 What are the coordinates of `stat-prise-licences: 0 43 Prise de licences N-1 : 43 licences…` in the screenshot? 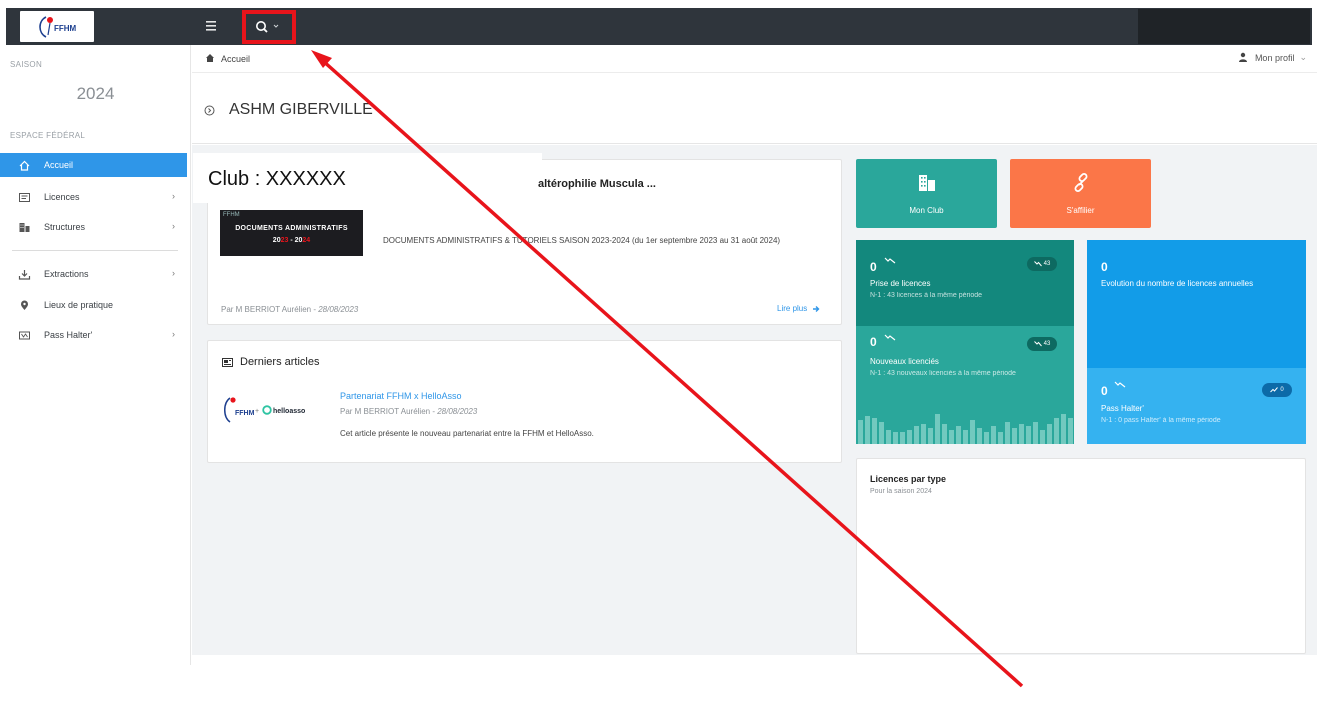 It's located at (965, 283).